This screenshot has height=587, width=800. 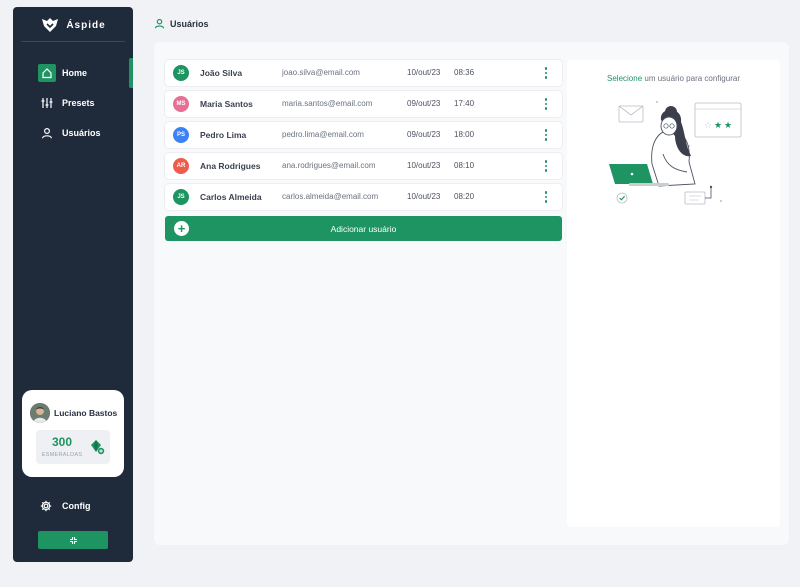 I want to click on home-icon, so click(x=47, y=73).